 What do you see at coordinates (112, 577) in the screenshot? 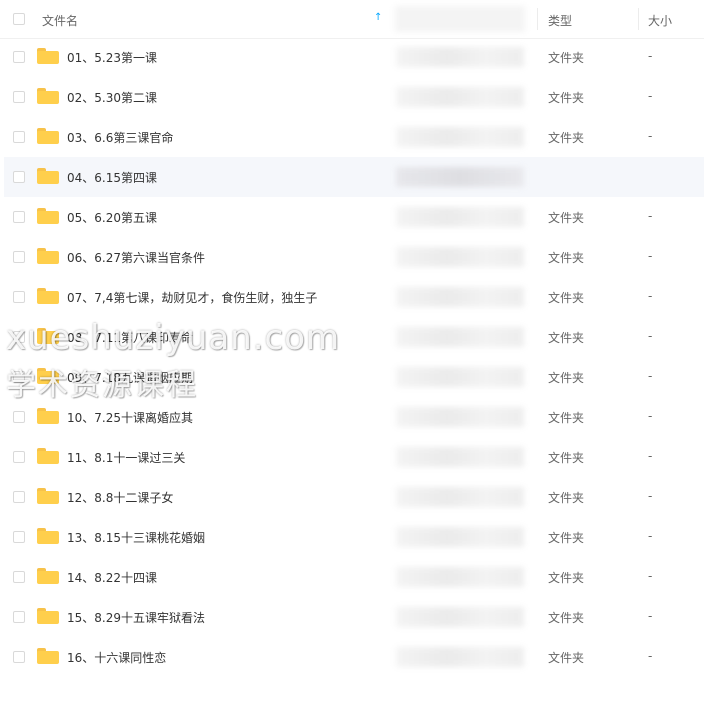
I see `file-name: 14、8.22十四课` at bounding box center [112, 577].